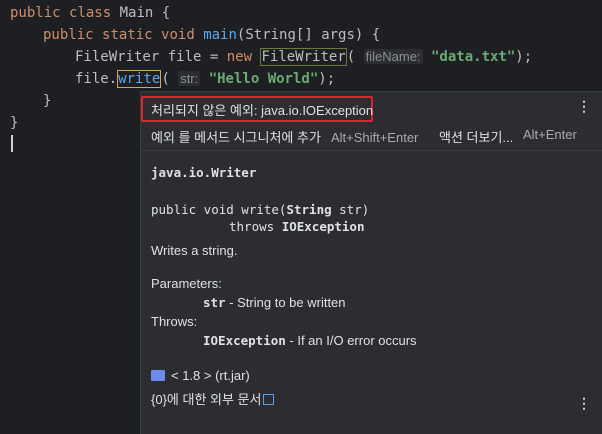  What do you see at coordinates (350, 209) in the screenshot?
I see `signature-param-name: str)` at bounding box center [350, 209].